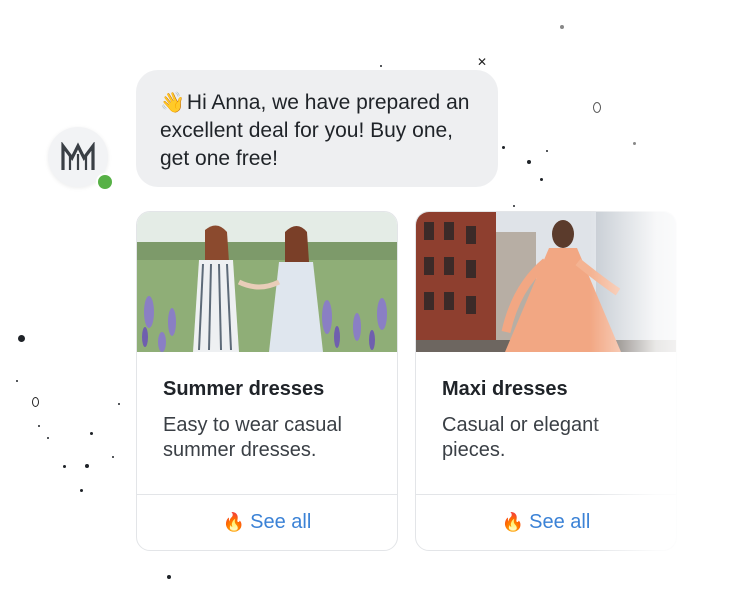 The image size is (736, 604). I want to click on brand-logo-icon, so click(78, 156).